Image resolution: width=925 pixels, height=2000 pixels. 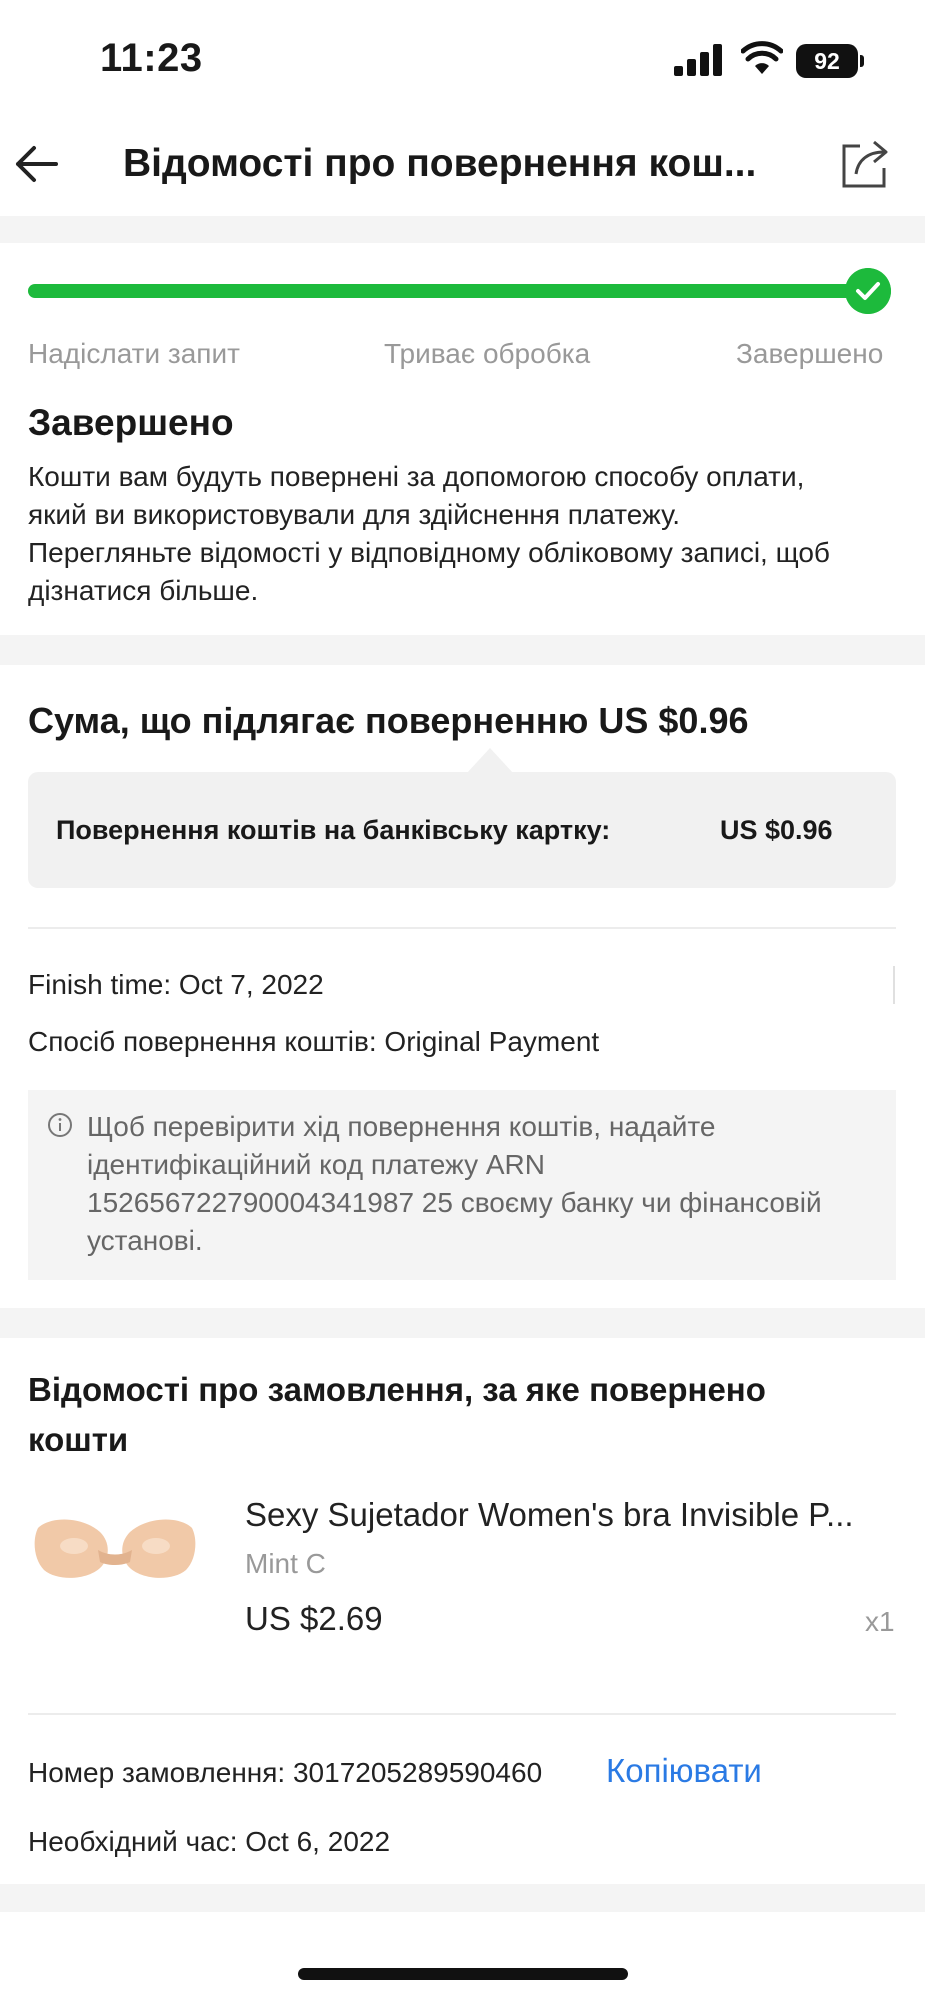 What do you see at coordinates (880, 1621) in the screenshot?
I see `product-quantity: x1` at bounding box center [880, 1621].